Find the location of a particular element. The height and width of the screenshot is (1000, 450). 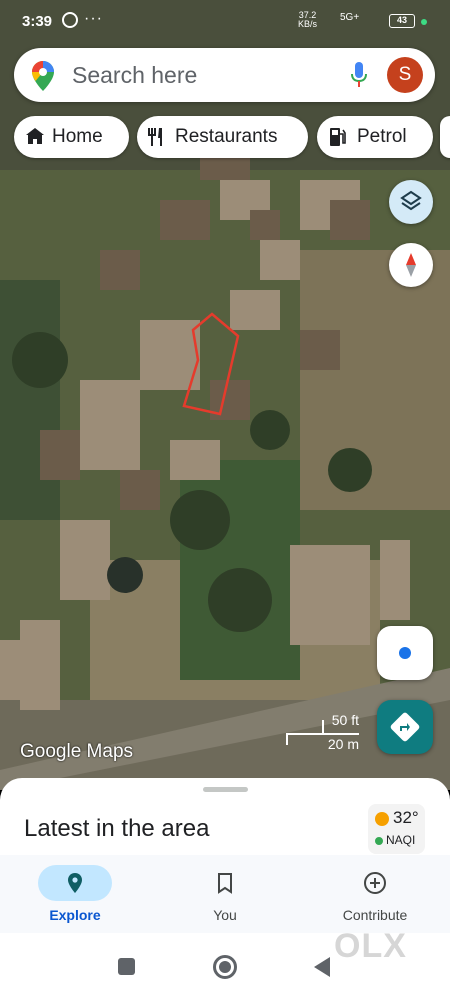

home-icon is located at coordinates (35, 136).